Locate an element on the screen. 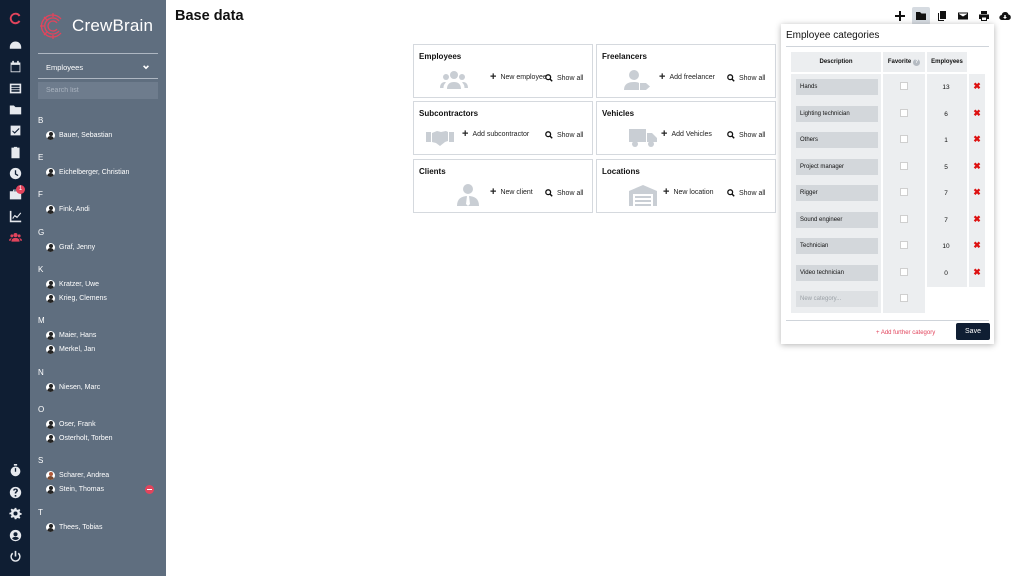  add-vehicles-button: + Add Vehicles is located at coordinates (686, 134).